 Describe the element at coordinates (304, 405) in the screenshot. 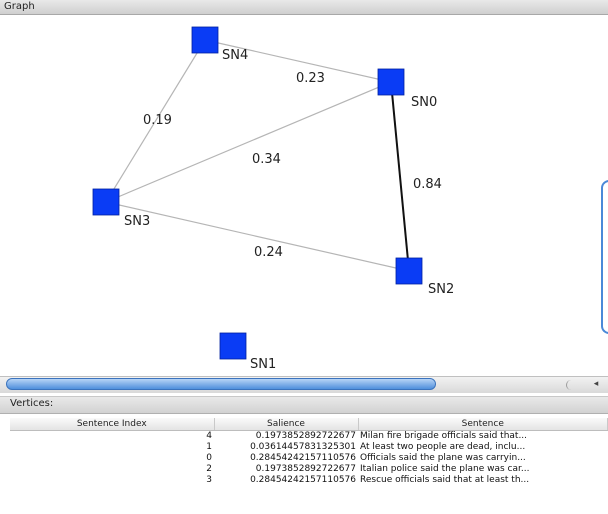

I see `vertices-panel-header: Vertices:` at that location.